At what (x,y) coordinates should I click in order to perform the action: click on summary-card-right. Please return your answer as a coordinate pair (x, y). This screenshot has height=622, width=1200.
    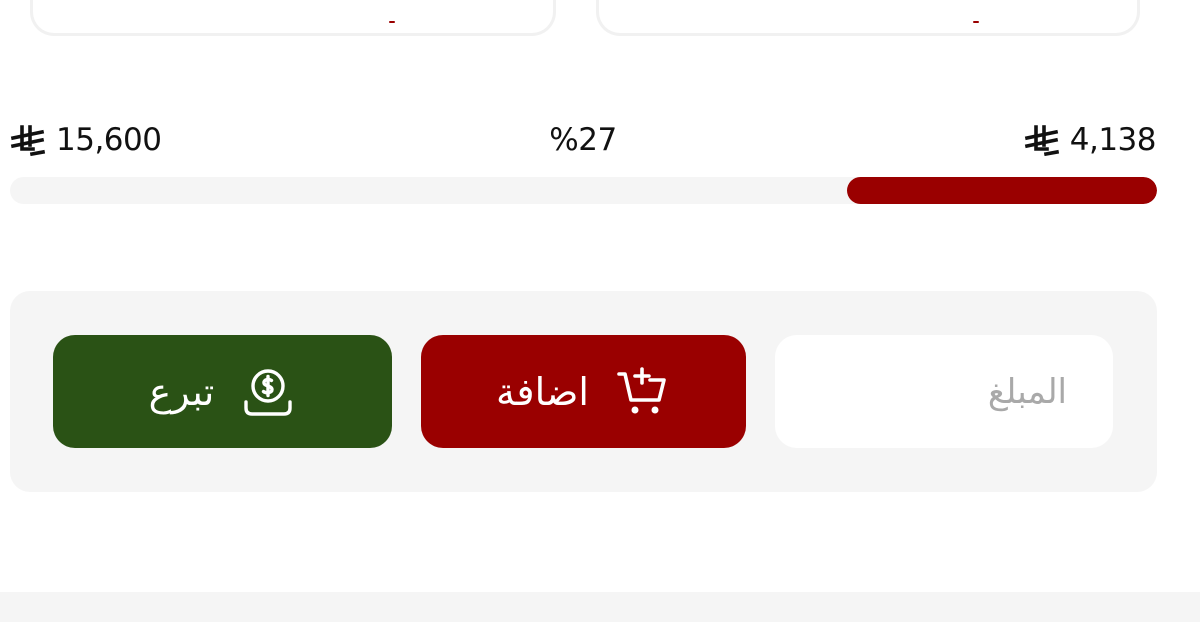
    Looking at the image, I should click on (868, 18).